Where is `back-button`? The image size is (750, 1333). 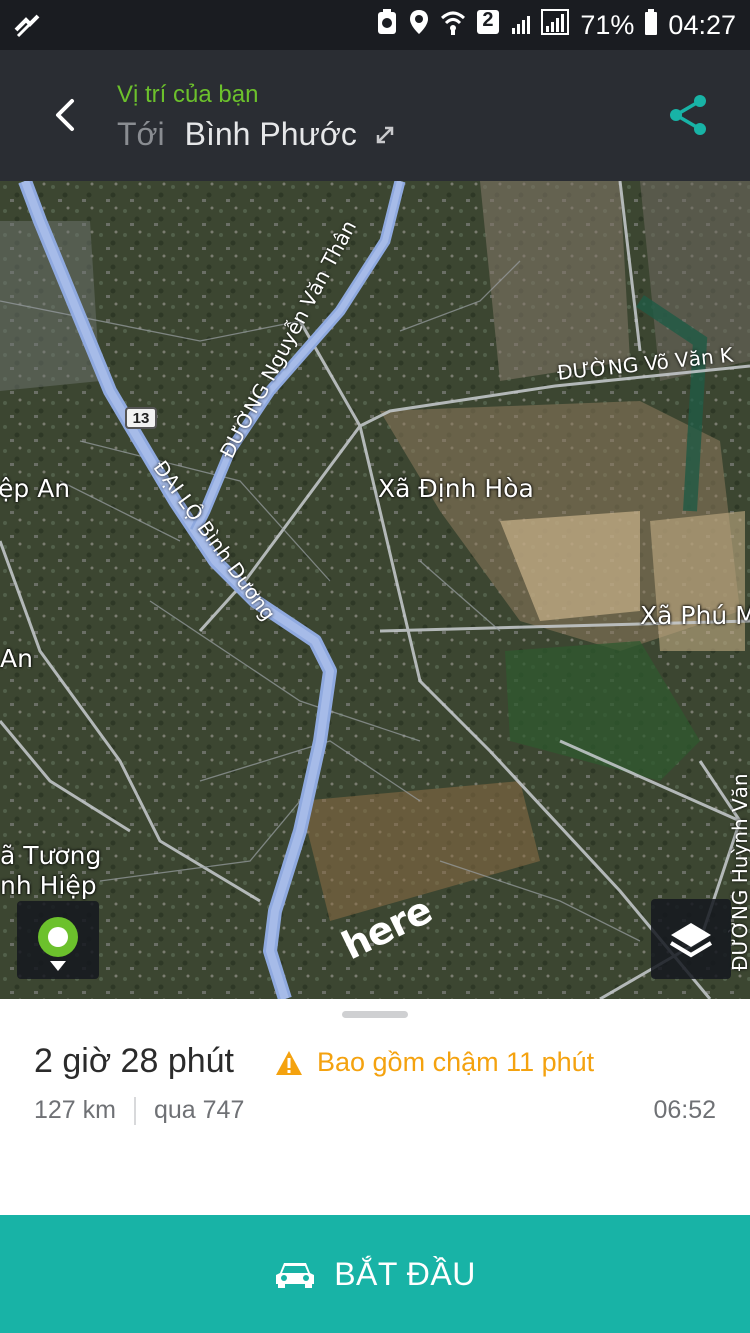 back-button is located at coordinates (65, 115).